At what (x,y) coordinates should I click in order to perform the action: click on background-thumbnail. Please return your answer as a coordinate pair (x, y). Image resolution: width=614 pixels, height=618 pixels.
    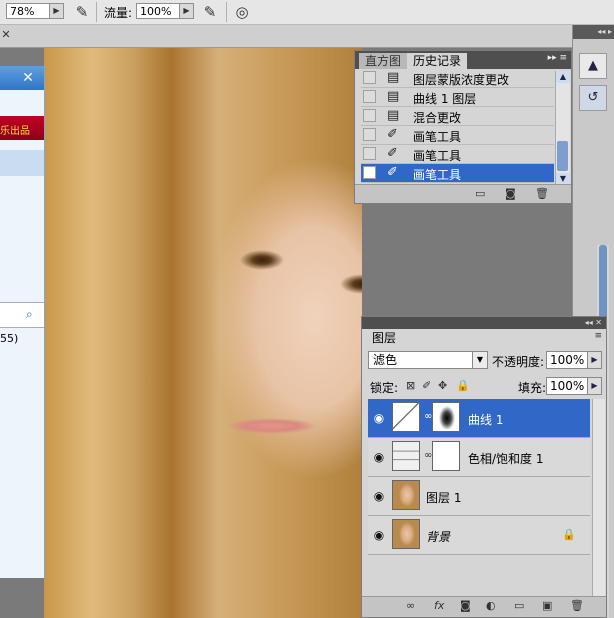
    Looking at the image, I should click on (406, 534).